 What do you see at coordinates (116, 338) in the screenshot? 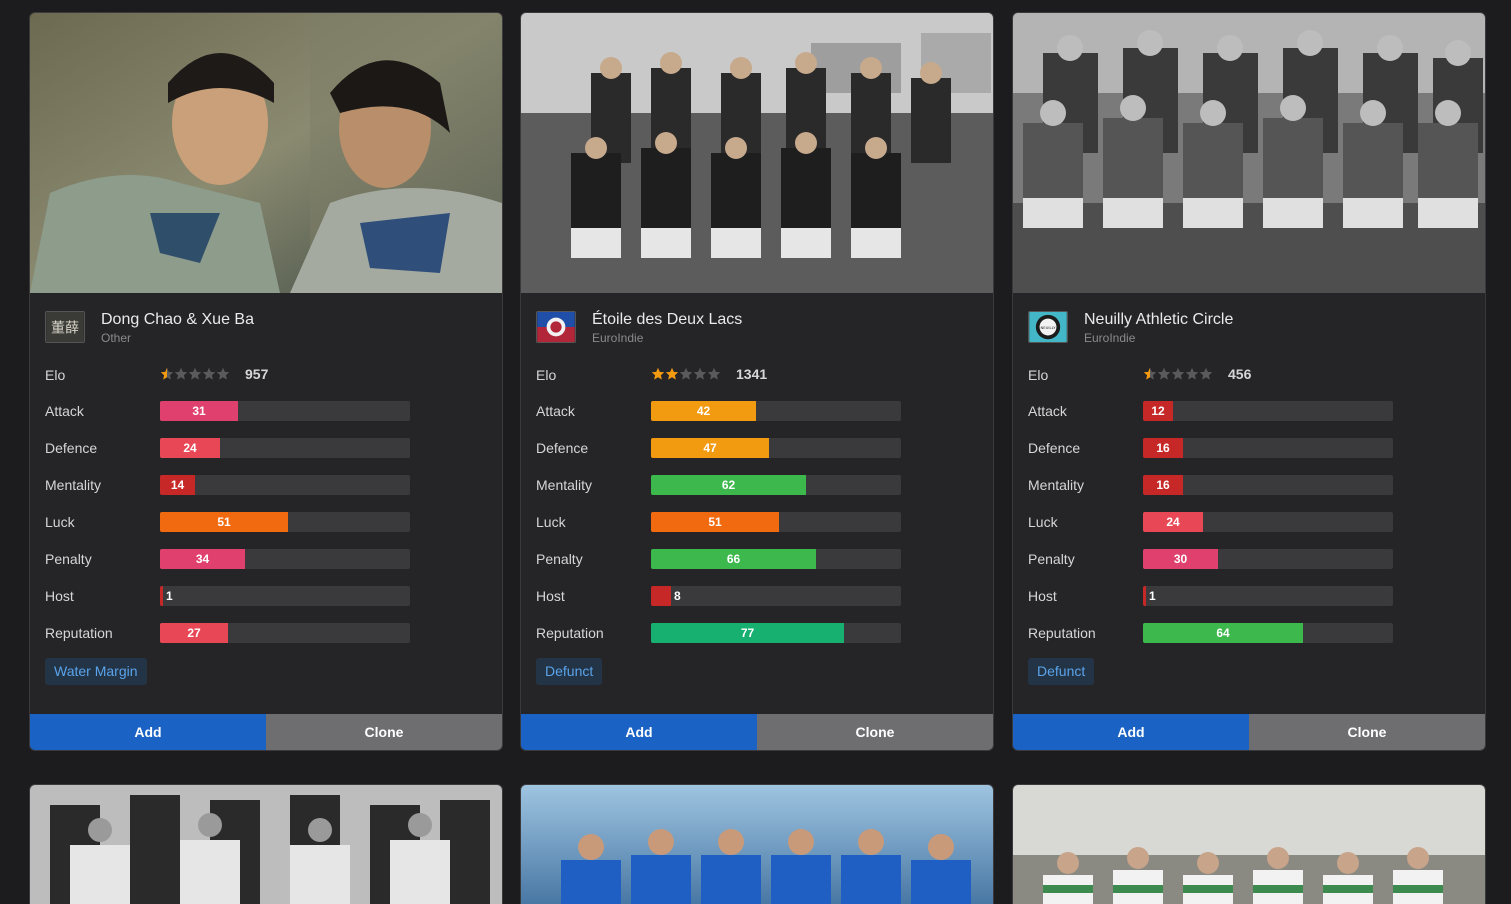
I see `team-league: Other` at bounding box center [116, 338].